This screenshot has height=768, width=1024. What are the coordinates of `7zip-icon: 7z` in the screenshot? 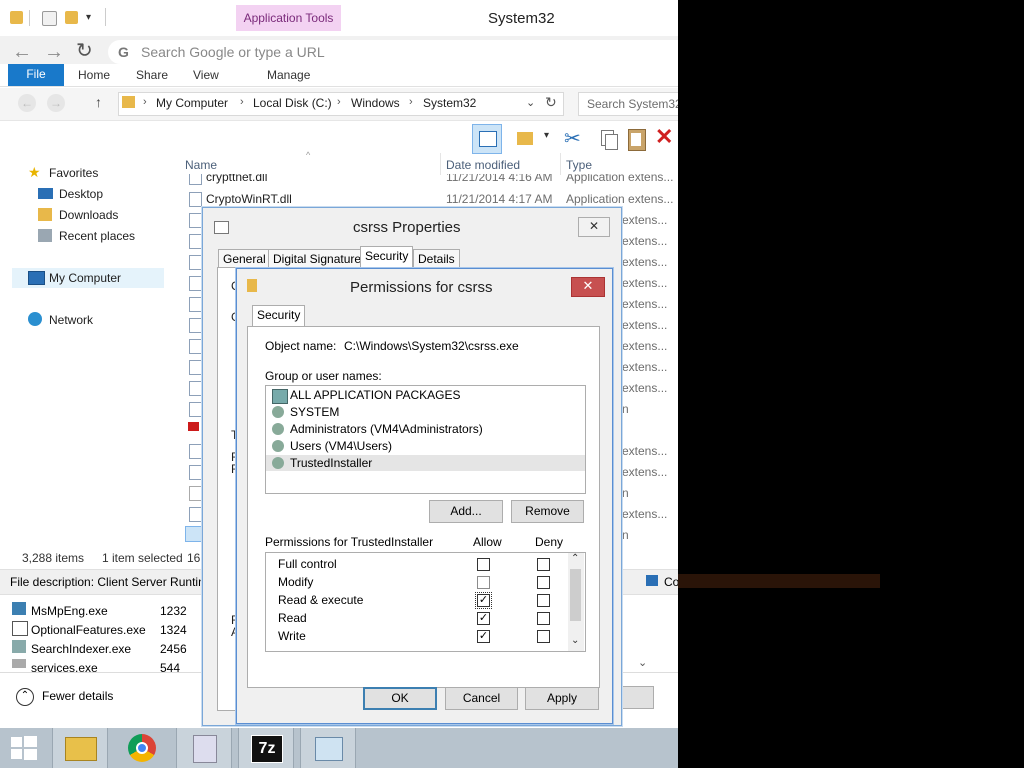 It's located at (267, 749).